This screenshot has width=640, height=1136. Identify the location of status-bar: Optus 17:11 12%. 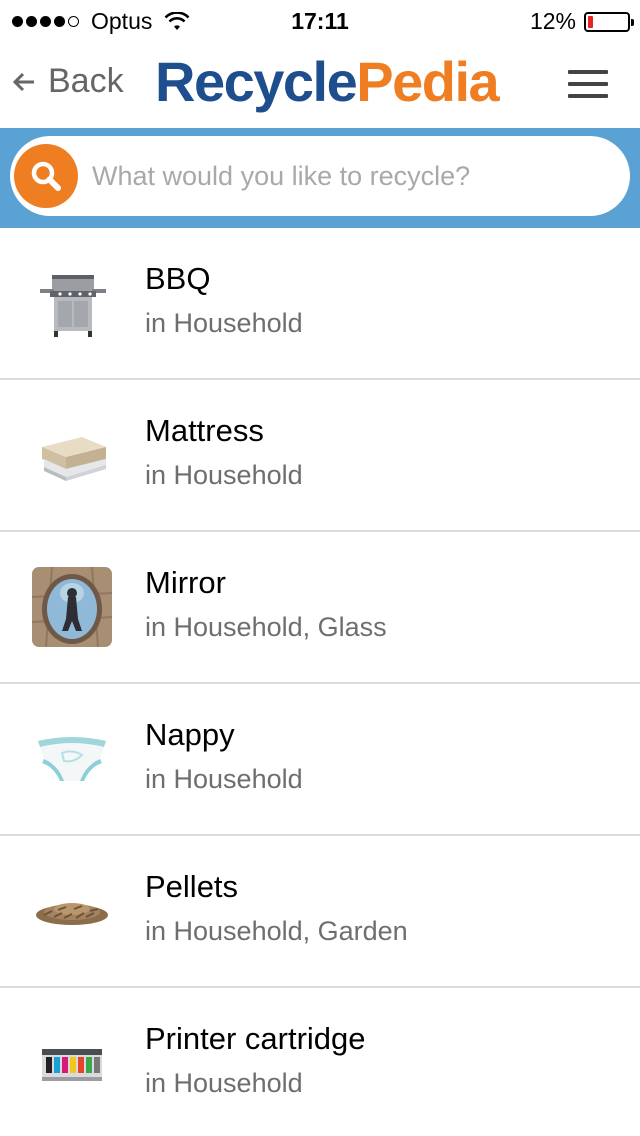
(320, 20).